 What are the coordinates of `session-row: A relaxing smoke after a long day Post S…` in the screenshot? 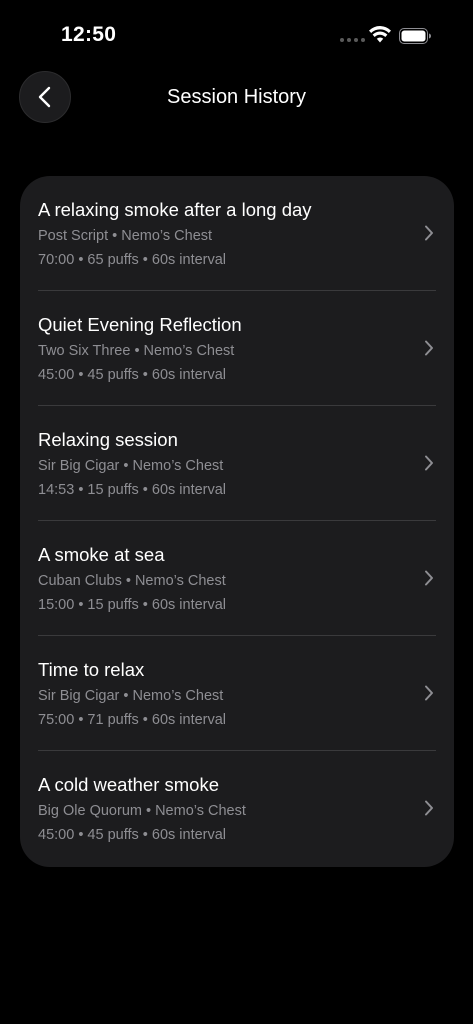 It's located at (237, 233).